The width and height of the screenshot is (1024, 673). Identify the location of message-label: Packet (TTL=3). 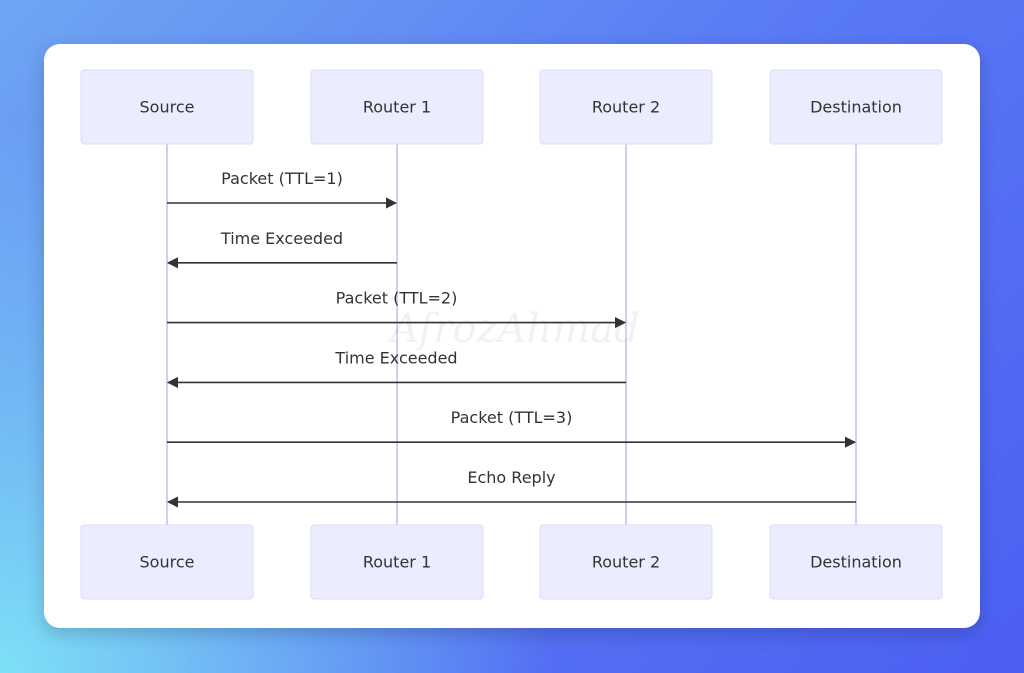
(512, 417).